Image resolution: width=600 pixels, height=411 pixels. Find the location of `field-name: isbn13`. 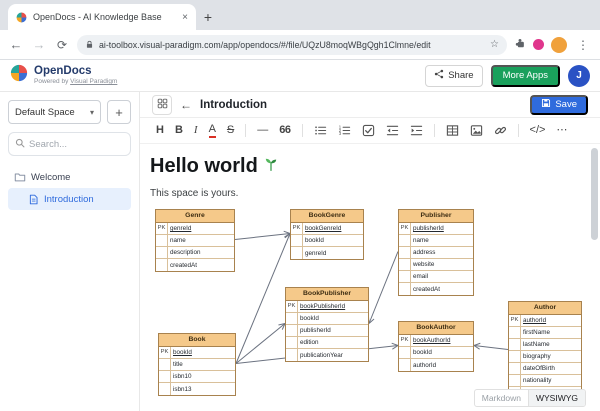

field-name: isbn13 is located at coordinates (182, 389).